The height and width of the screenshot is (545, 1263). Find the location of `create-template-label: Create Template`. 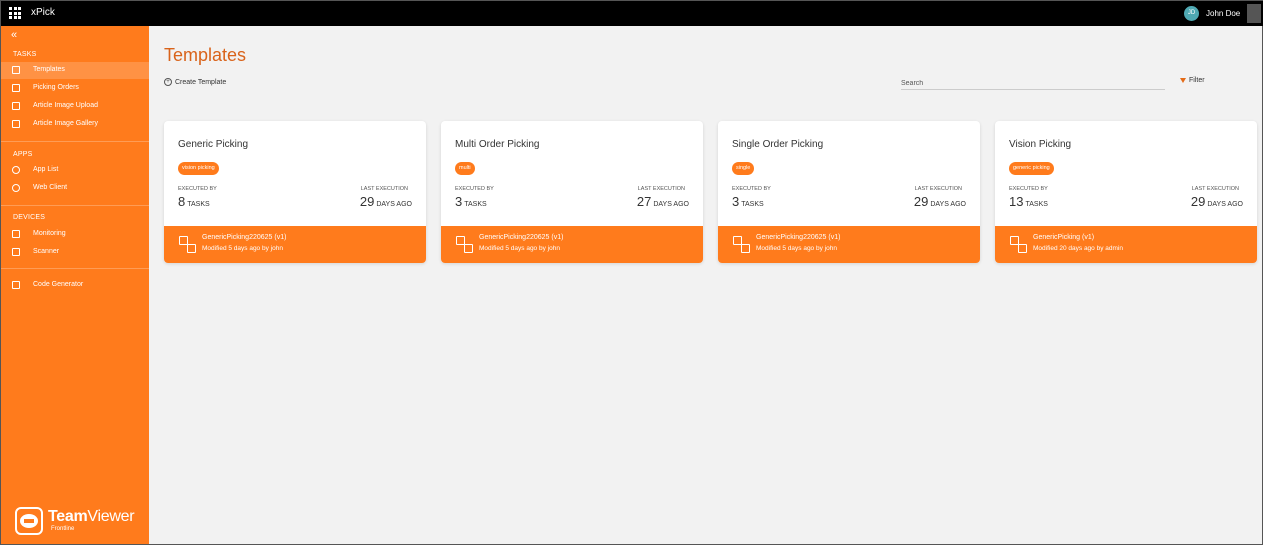

create-template-label: Create Template is located at coordinates (201, 82).